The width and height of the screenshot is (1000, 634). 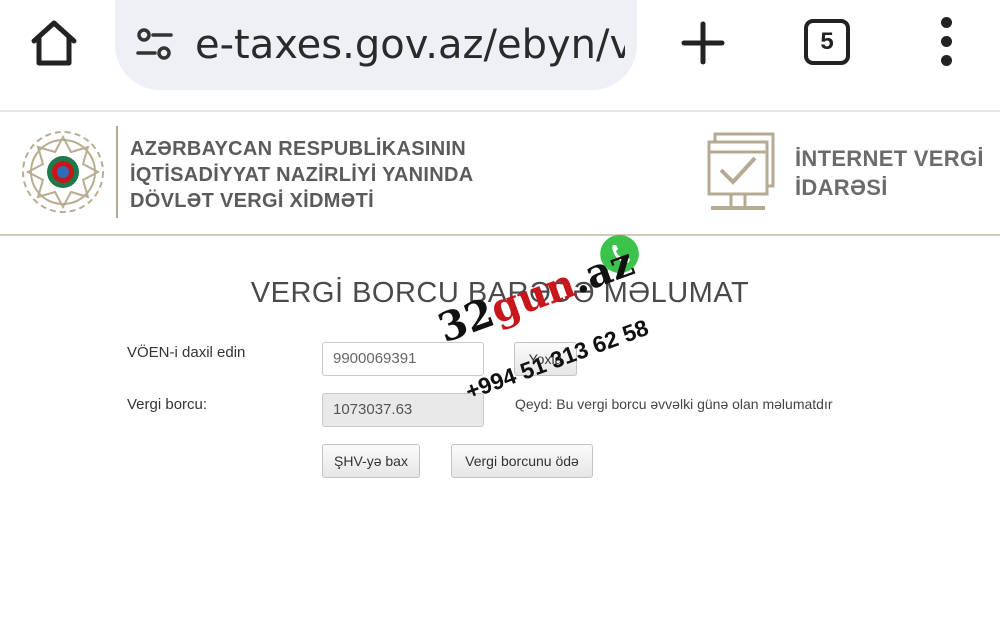 What do you see at coordinates (403, 359) in the screenshot?
I see `voen-input: 9900069391` at bounding box center [403, 359].